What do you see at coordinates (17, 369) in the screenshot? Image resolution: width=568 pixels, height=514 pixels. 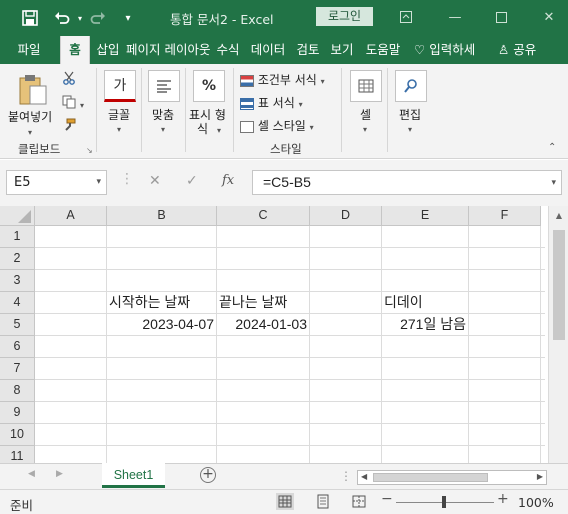 I see `row-header-7: 7` at bounding box center [17, 369].